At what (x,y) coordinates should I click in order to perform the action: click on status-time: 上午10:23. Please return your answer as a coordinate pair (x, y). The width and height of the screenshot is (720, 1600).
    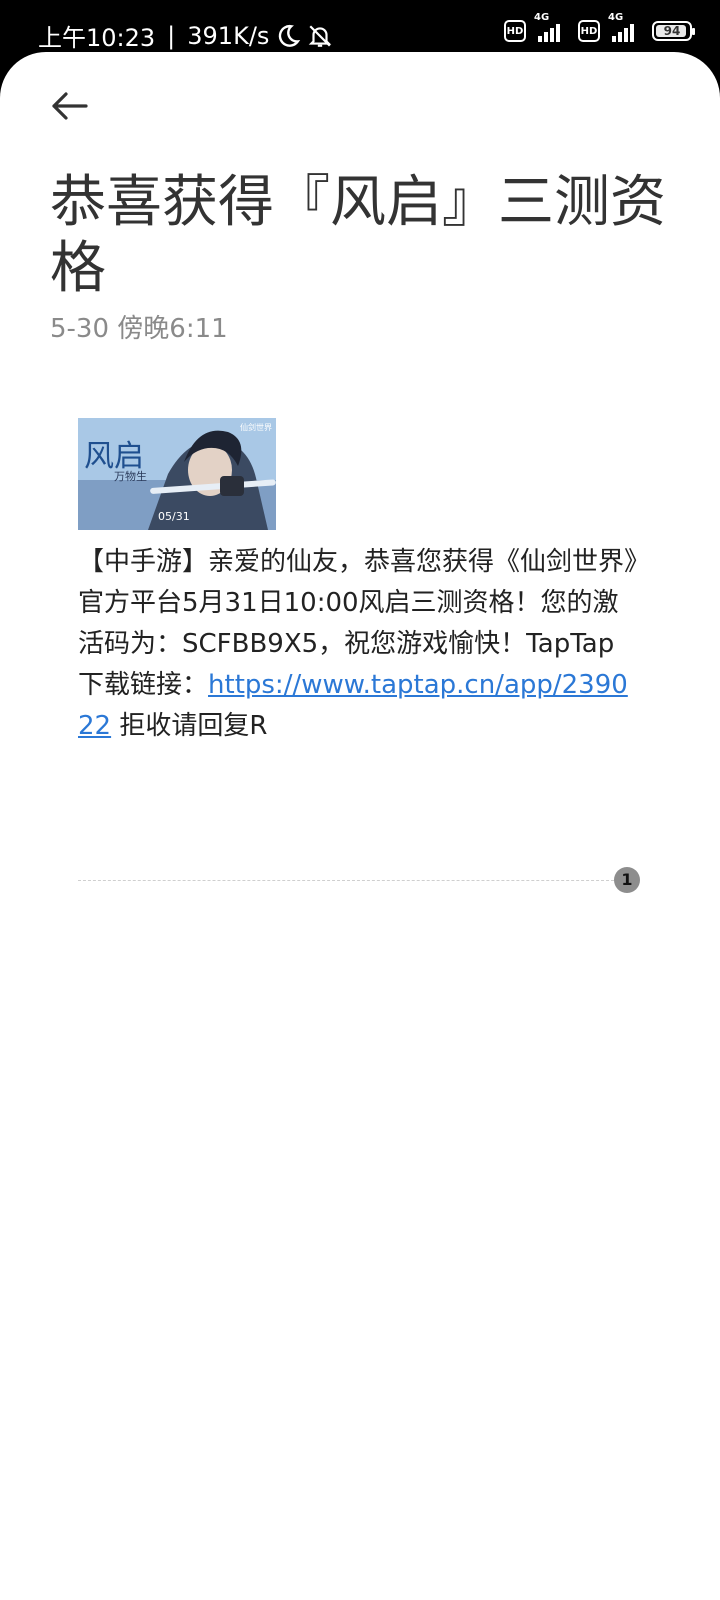
    Looking at the image, I should click on (97, 38).